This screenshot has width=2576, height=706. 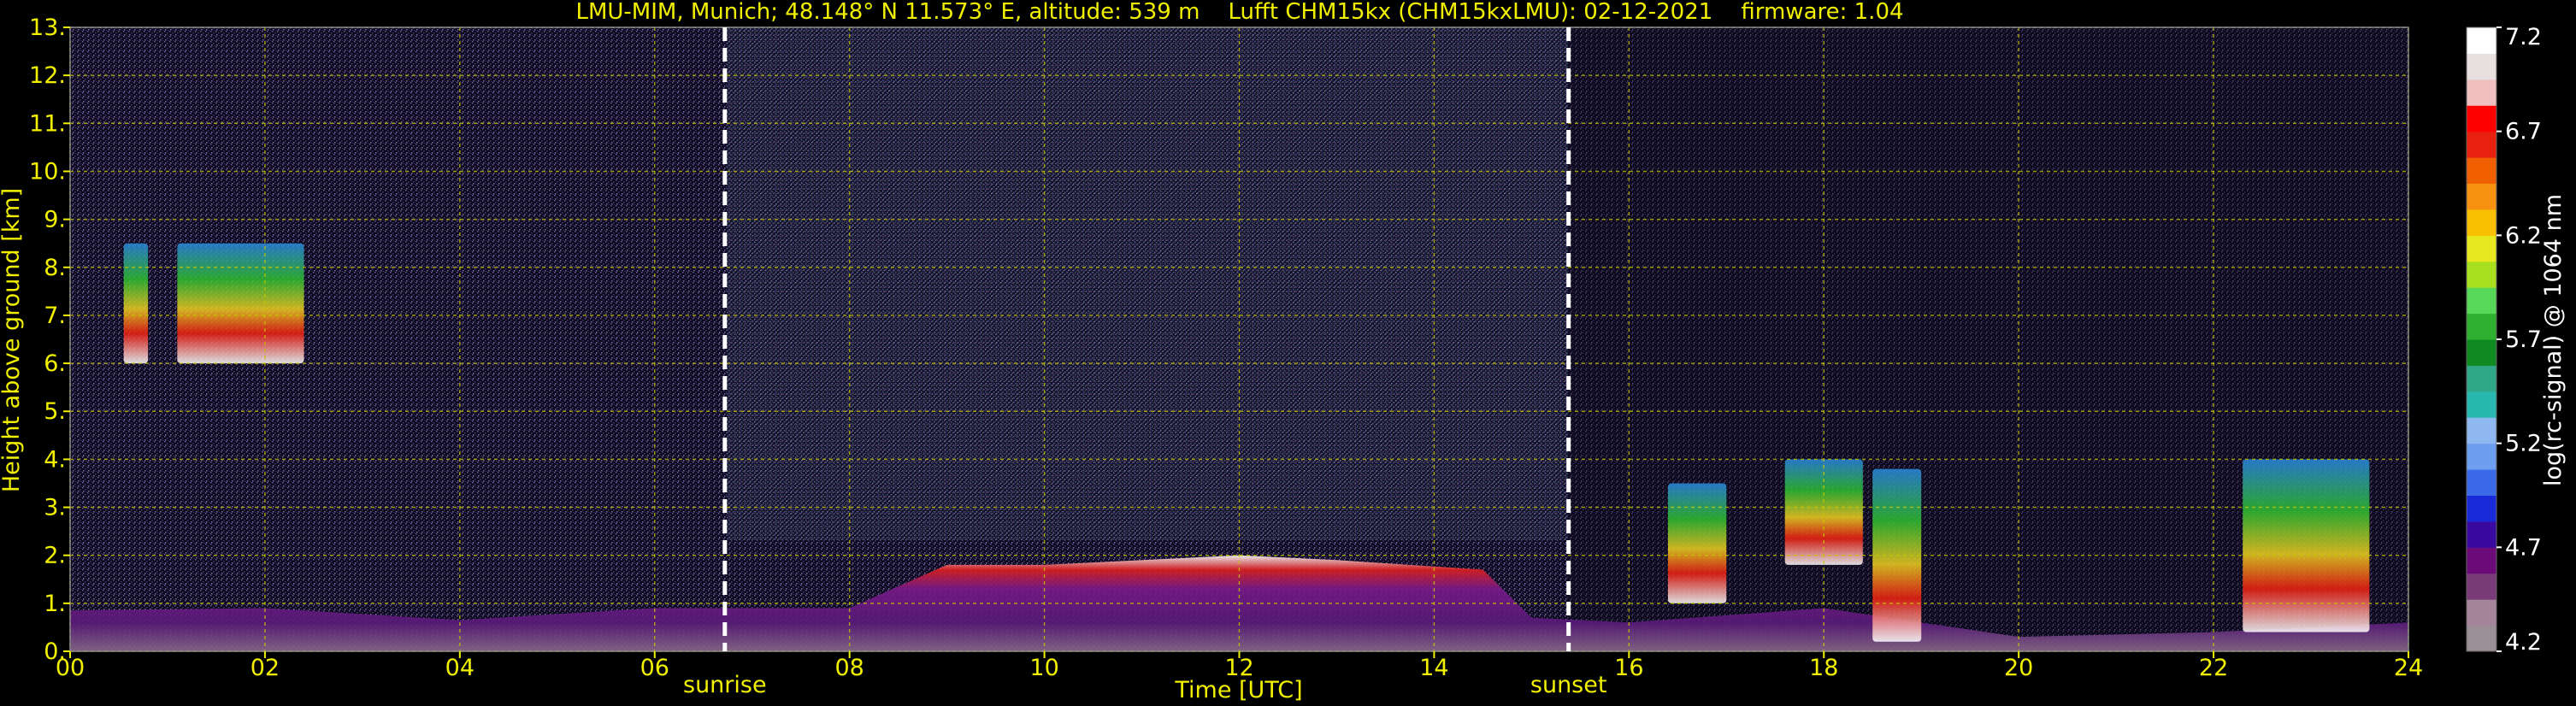 I want to click on x-tick-label: 14, so click(x=1433, y=668).